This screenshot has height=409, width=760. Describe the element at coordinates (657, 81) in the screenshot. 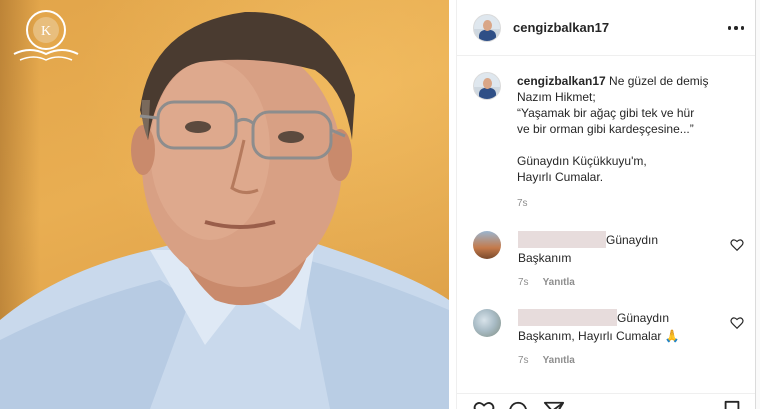

I see `caption-line-1: Ne güzel de demiş` at that location.